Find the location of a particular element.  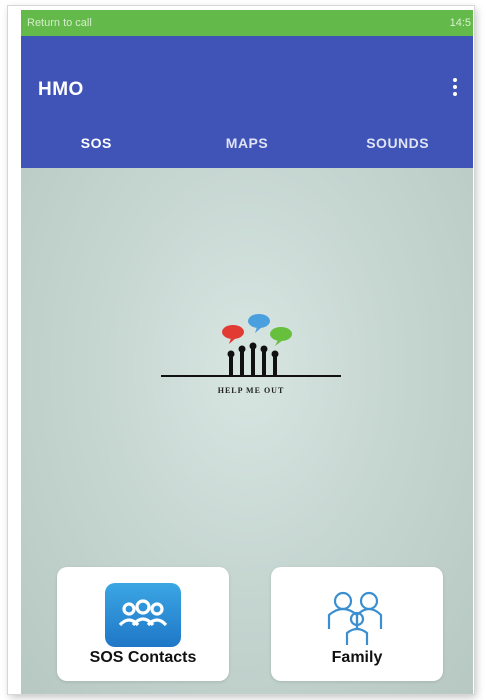

family-button: Family is located at coordinates (357, 624).